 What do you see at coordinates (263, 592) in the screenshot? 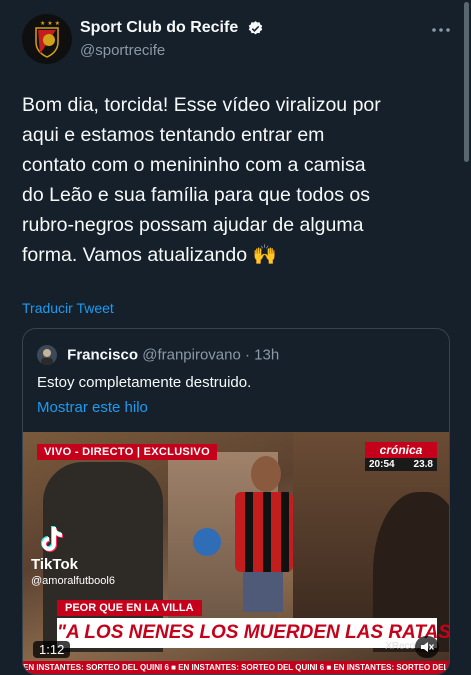
I see `video-child-legs` at bounding box center [263, 592].